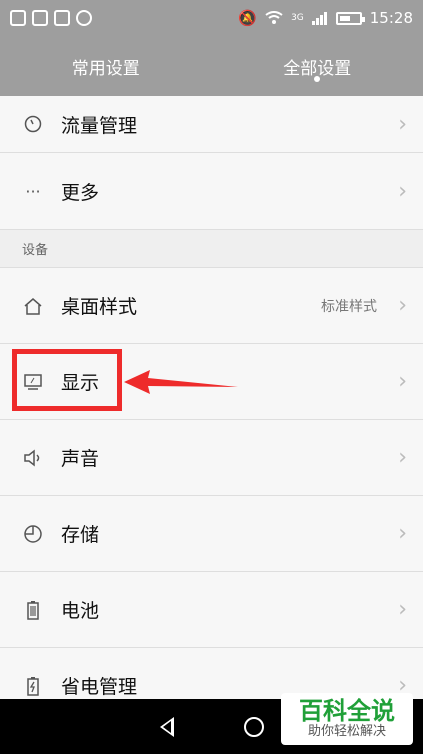 The image size is (423, 754). I want to click on file-download-icon, so click(40, 18).